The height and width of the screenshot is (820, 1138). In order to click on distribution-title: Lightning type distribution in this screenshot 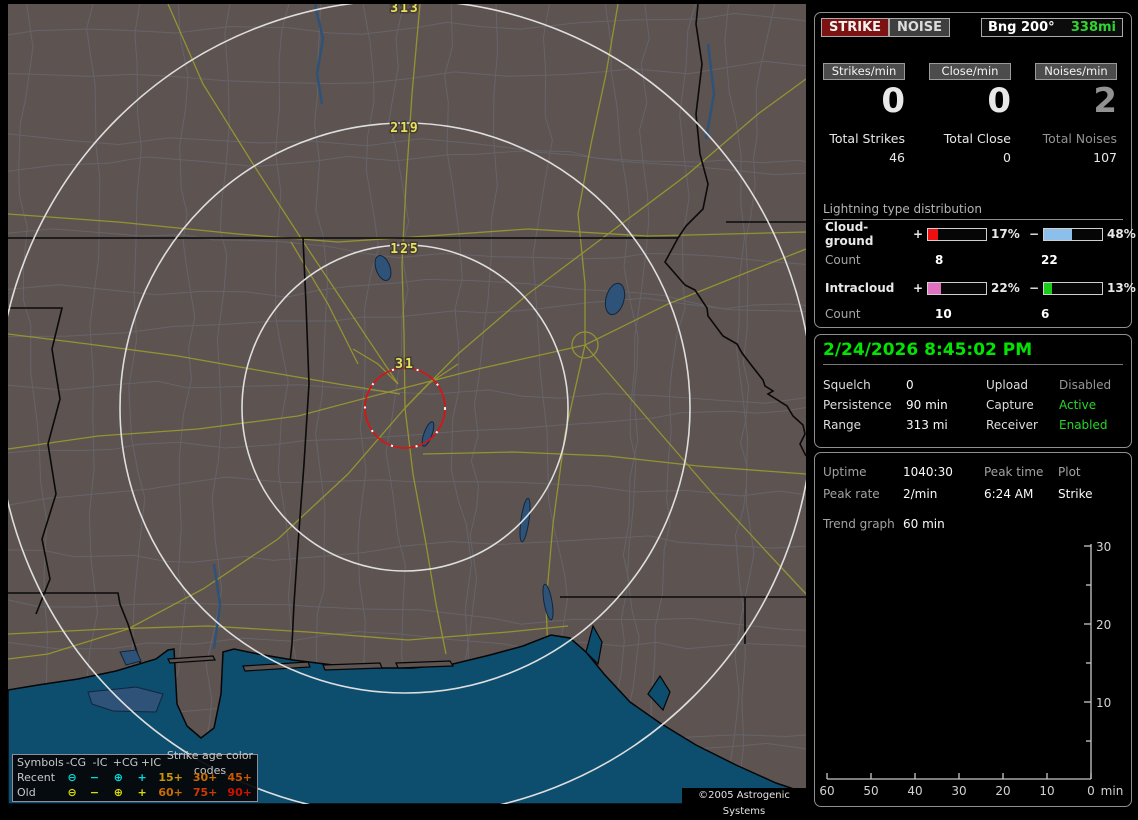, I will do `click(973, 211)`.